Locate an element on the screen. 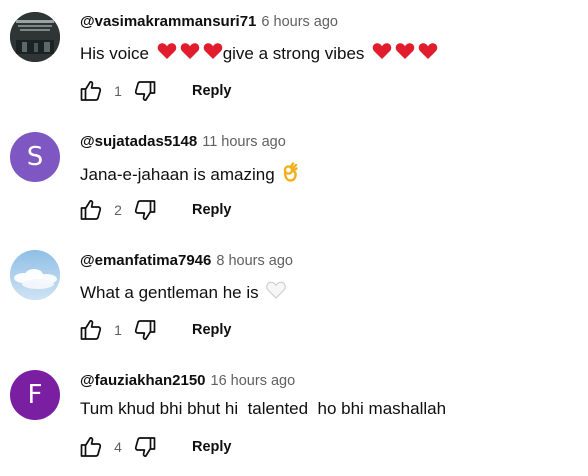 This screenshot has height=476, width=588. comment-header: @fauziakhan2150 16 hours ago is located at coordinates (187, 381).